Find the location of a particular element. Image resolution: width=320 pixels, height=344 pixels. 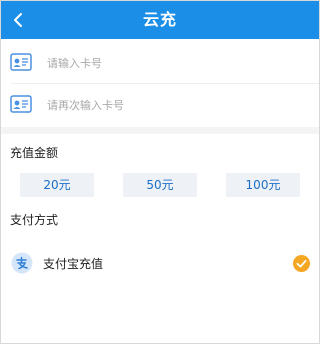

page-title: 云充 is located at coordinates (159, 19).